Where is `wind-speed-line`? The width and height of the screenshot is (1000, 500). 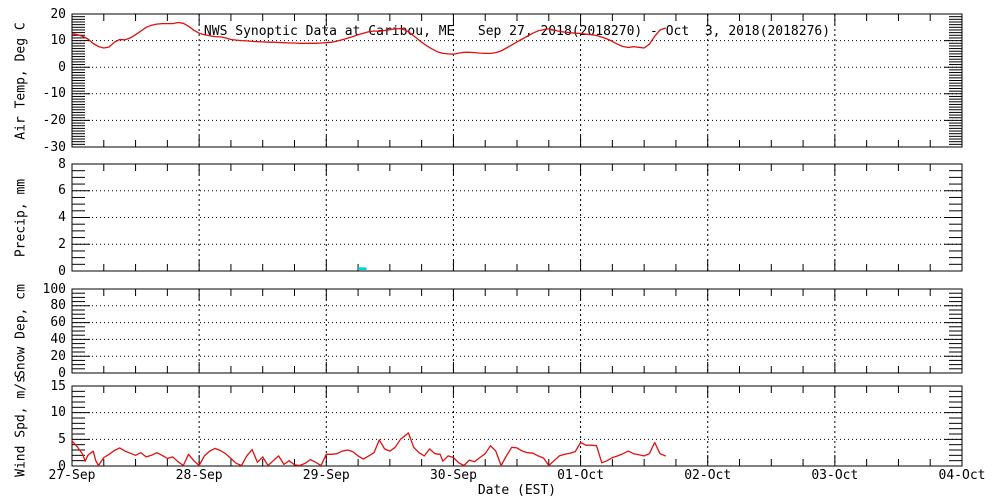 wind-speed-line is located at coordinates (368, 449).